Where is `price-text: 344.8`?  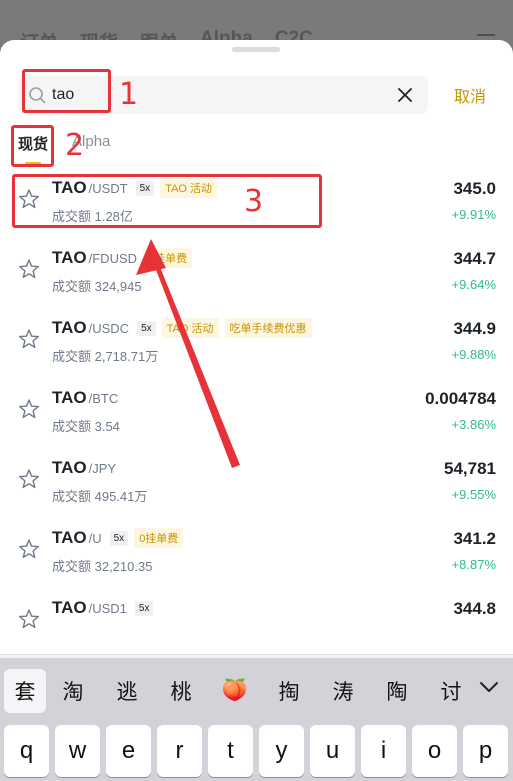
price-text: 344.8 is located at coordinates (474, 608).